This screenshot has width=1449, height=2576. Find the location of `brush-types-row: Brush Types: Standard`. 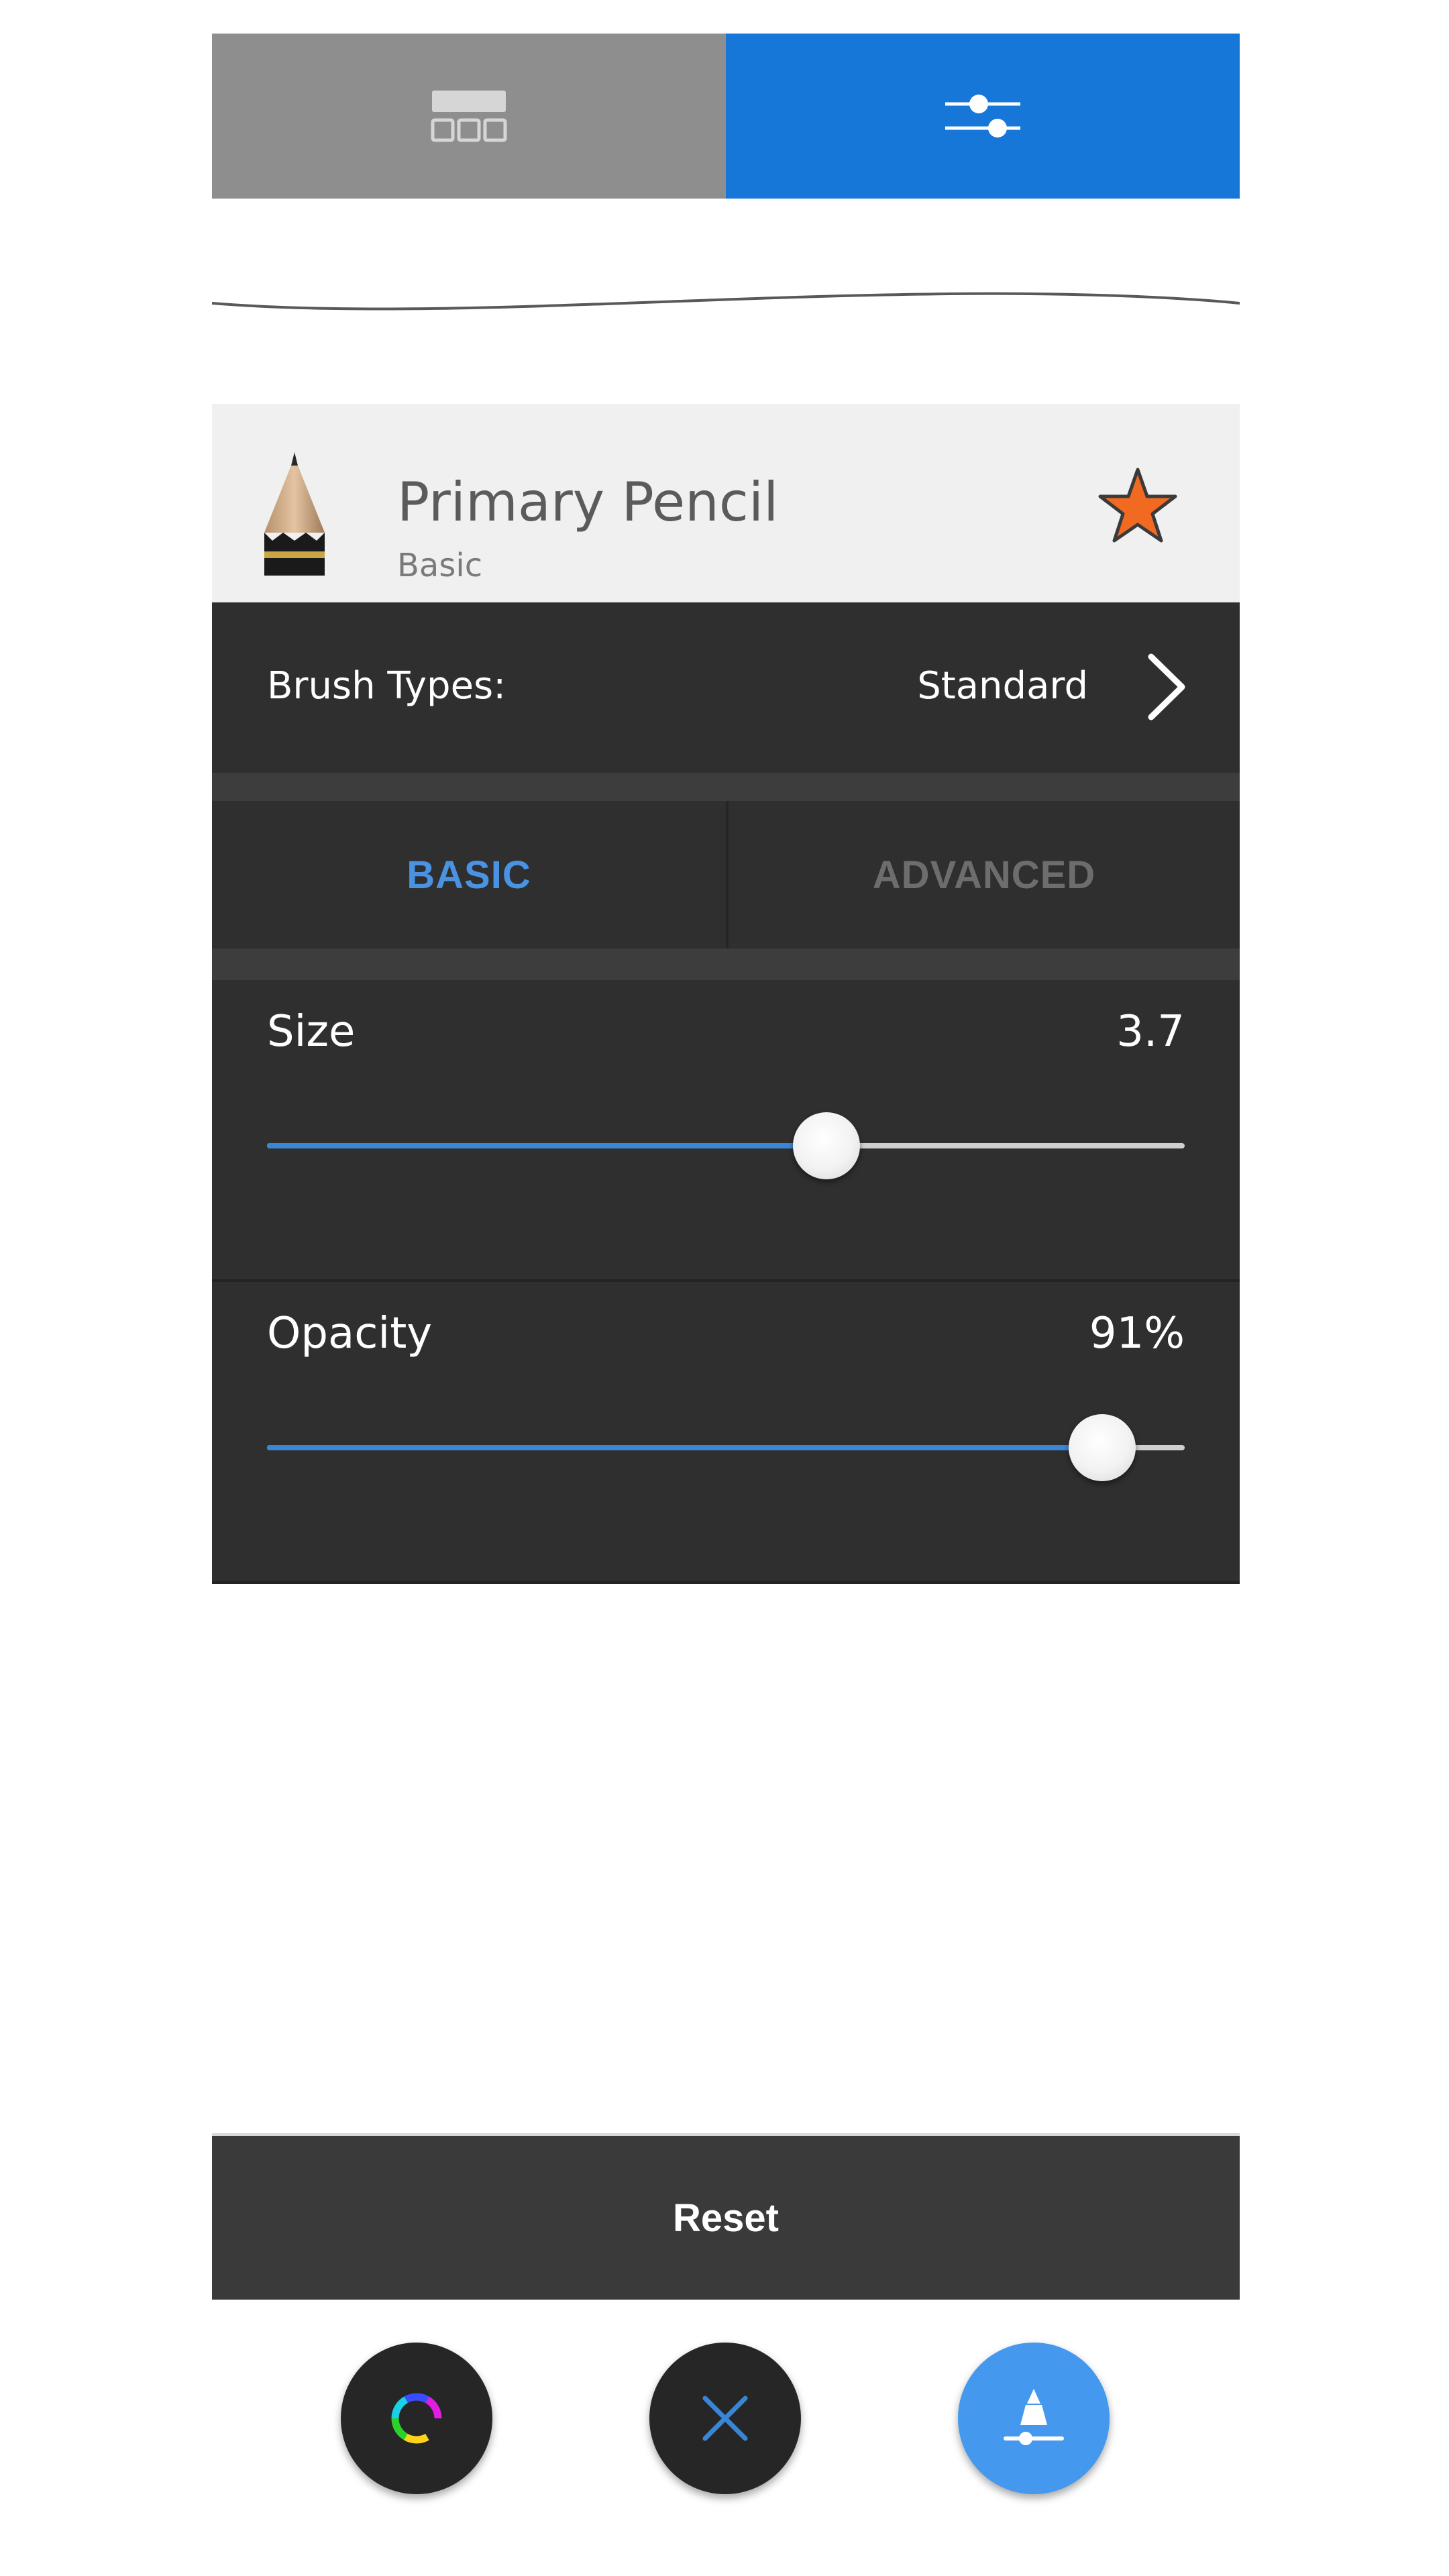

brush-types-row: Brush Types: Standard is located at coordinates (726, 687).